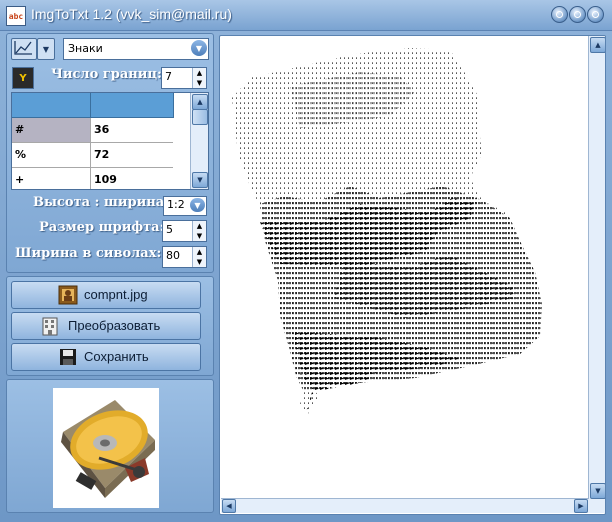  I want to click on maximize-button, so click(577, 14).